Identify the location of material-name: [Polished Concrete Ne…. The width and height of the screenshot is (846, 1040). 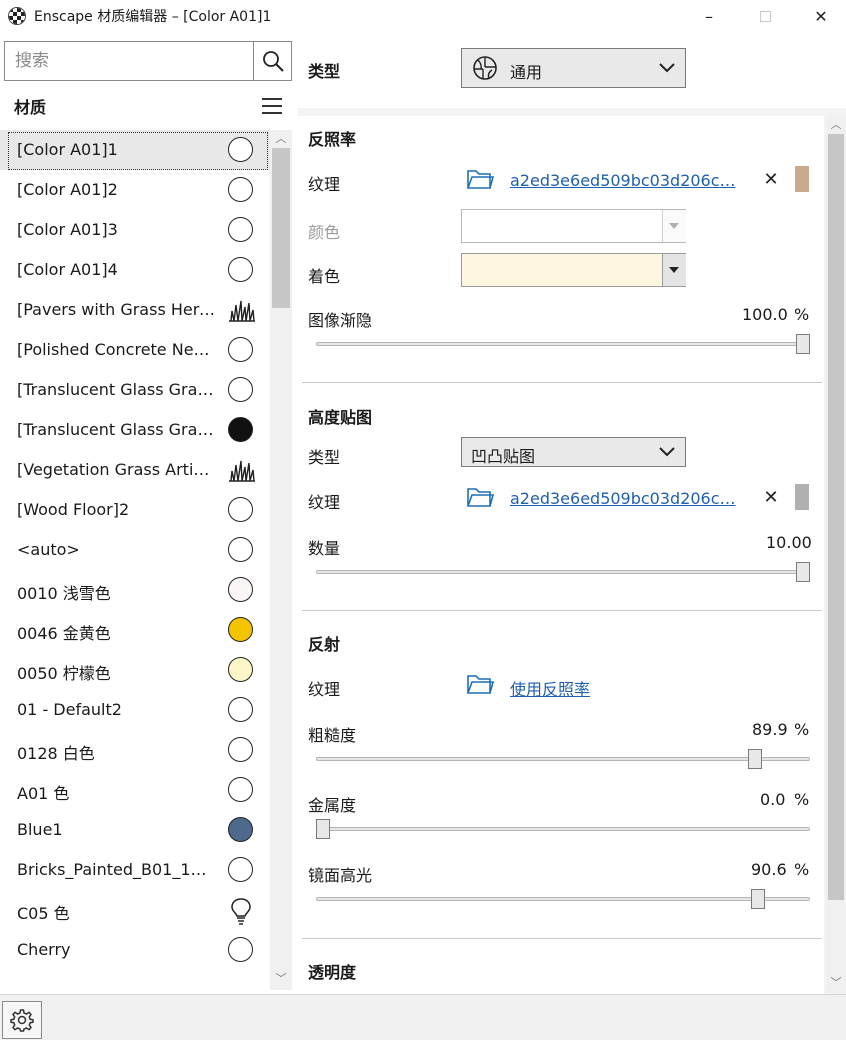
(113, 349).